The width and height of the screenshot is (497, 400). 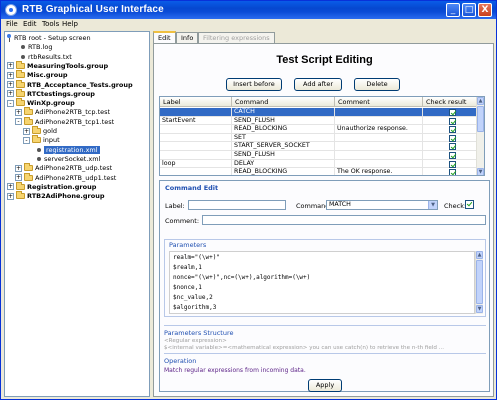 What do you see at coordinates (469, 204) in the screenshot?
I see `check-checkbox` at bounding box center [469, 204].